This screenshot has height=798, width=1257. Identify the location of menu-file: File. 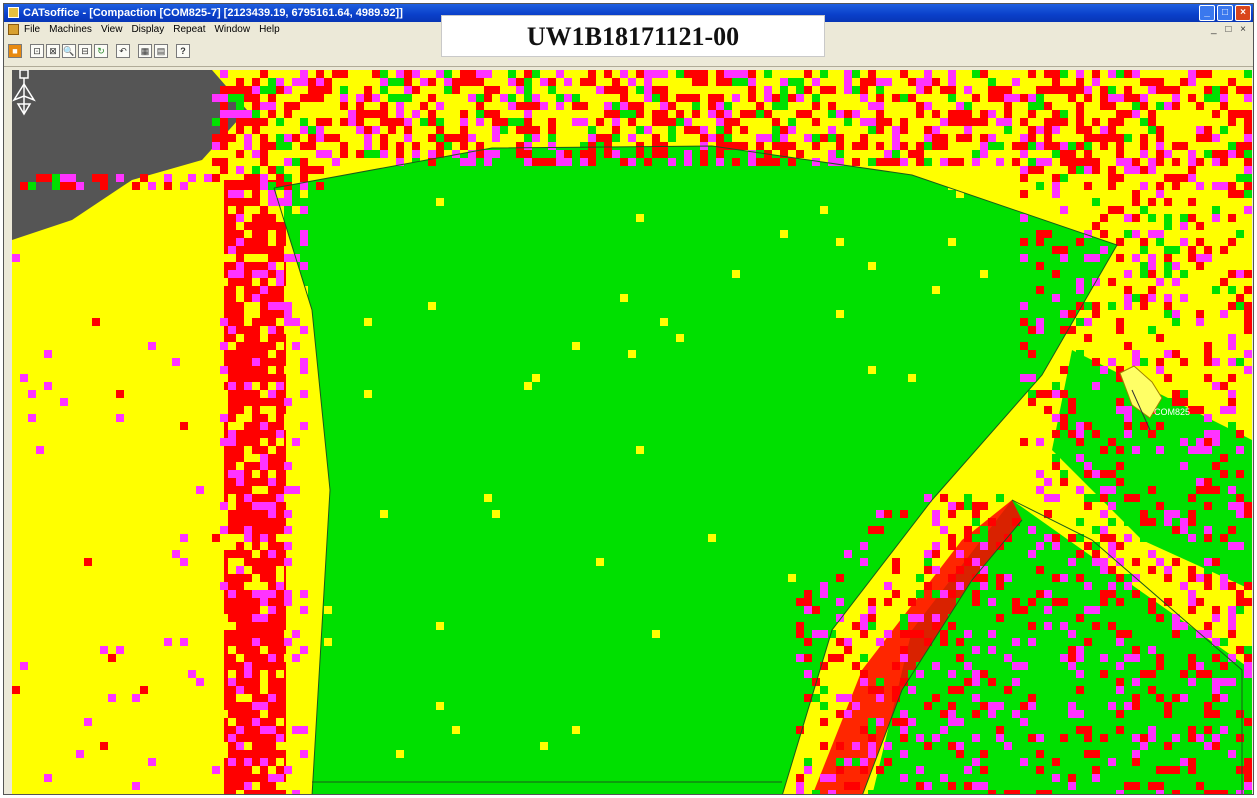
(32, 30).